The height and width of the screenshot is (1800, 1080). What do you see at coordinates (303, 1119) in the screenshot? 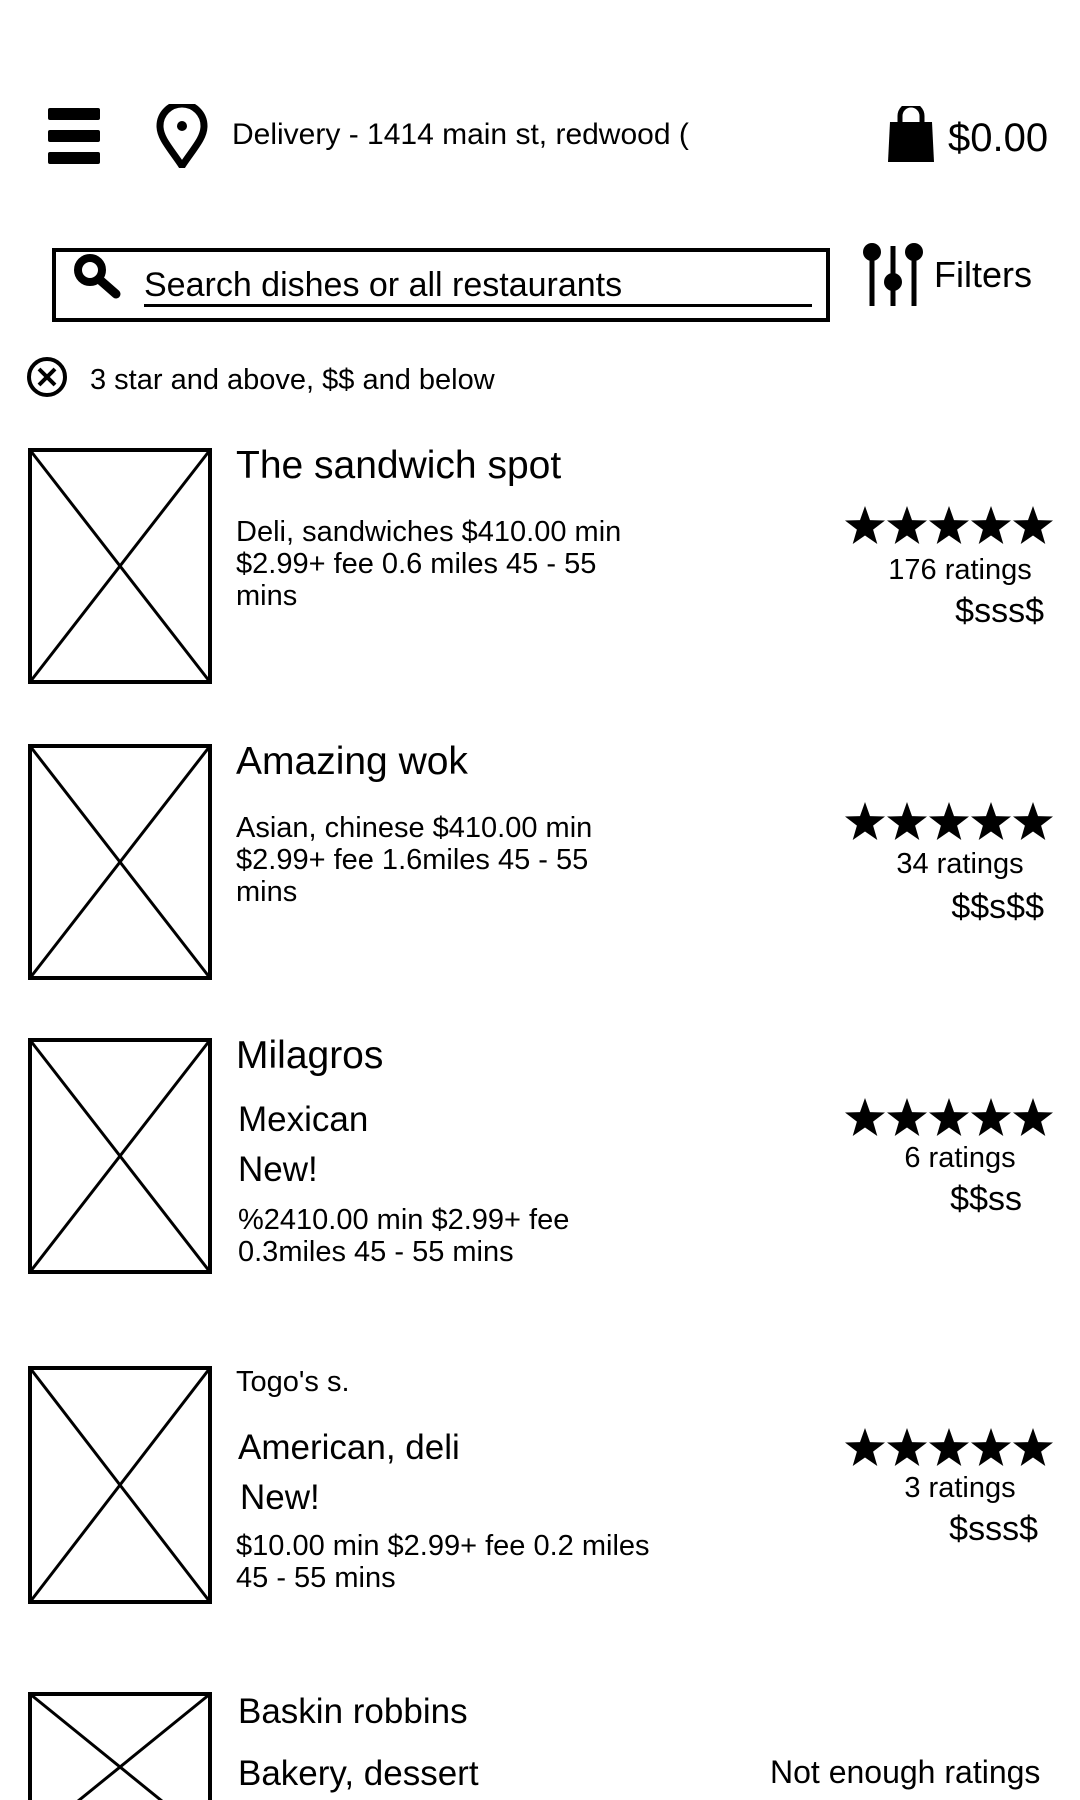
I see `cuisine-label: Mexican` at bounding box center [303, 1119].